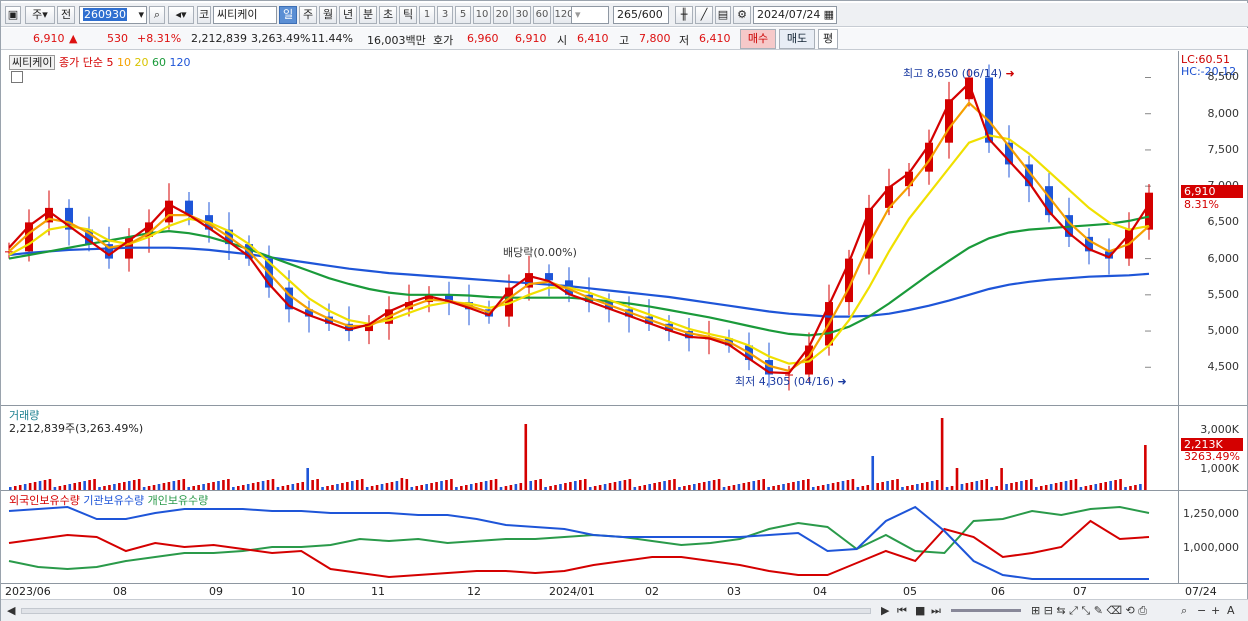  What do you see at coordinates (445, 15) in the screenshot?
I see `interval-tab: 3` at bounding box center [445, 15].